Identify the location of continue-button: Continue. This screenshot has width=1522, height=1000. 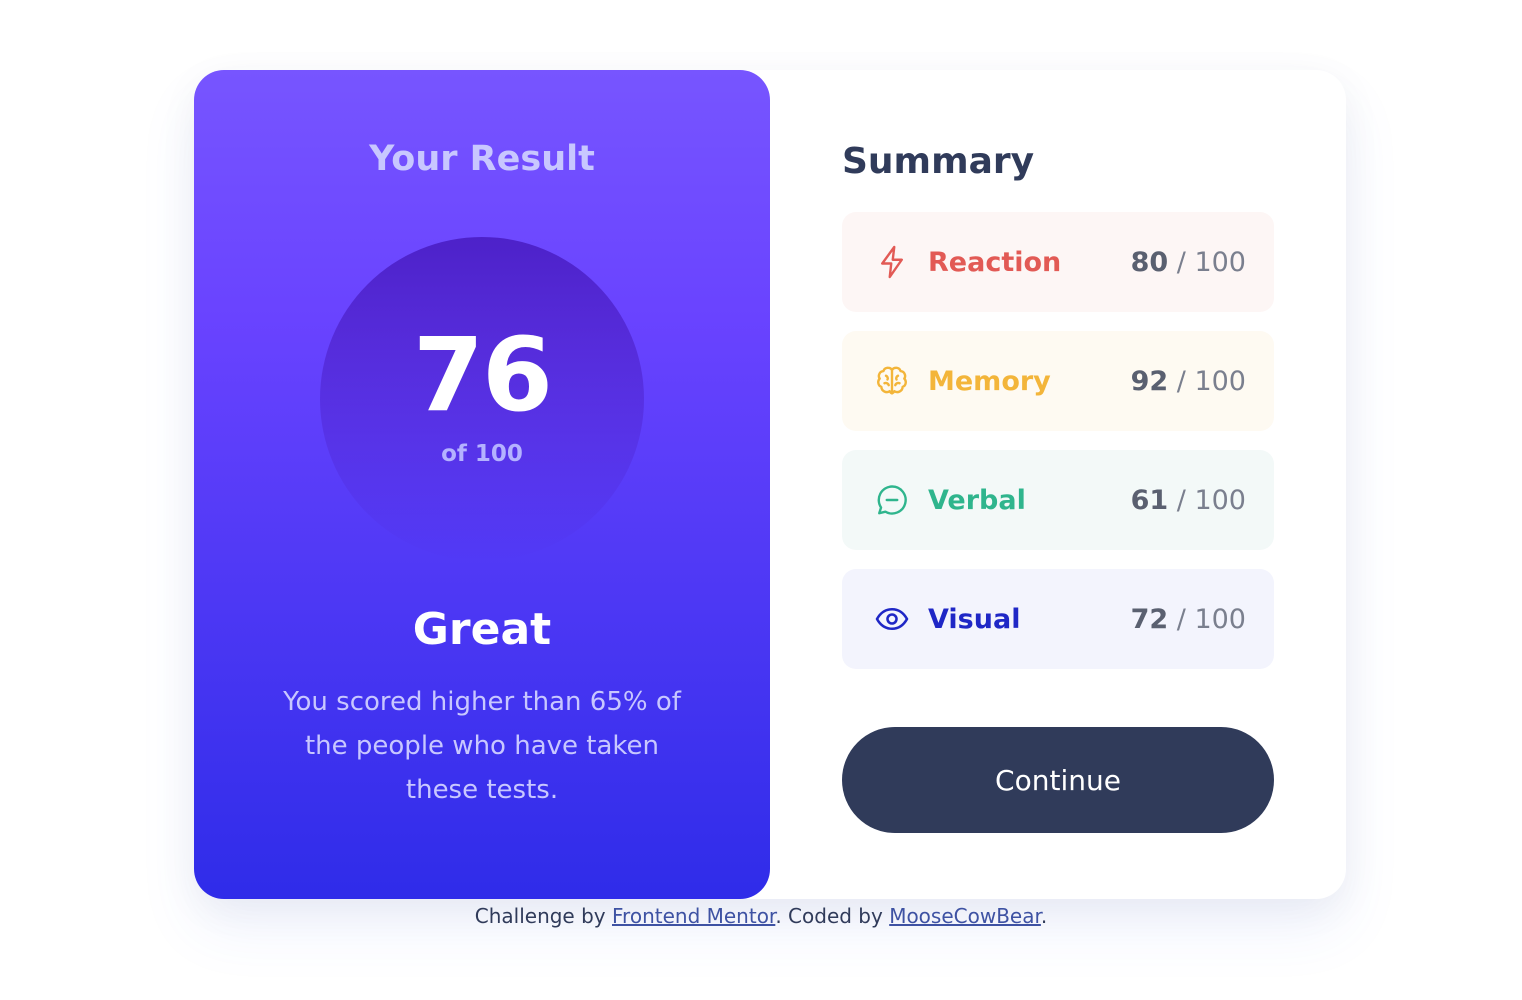
(1058, 780).